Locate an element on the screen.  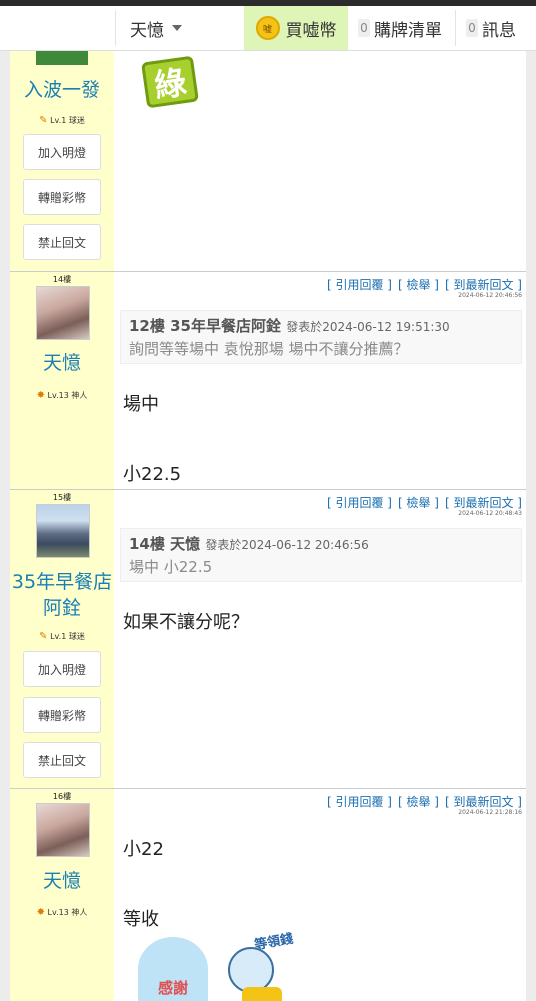
author-panel: 14樓 天憶 ✸ Lv.13 神人 is located at coordinates (62, 381).